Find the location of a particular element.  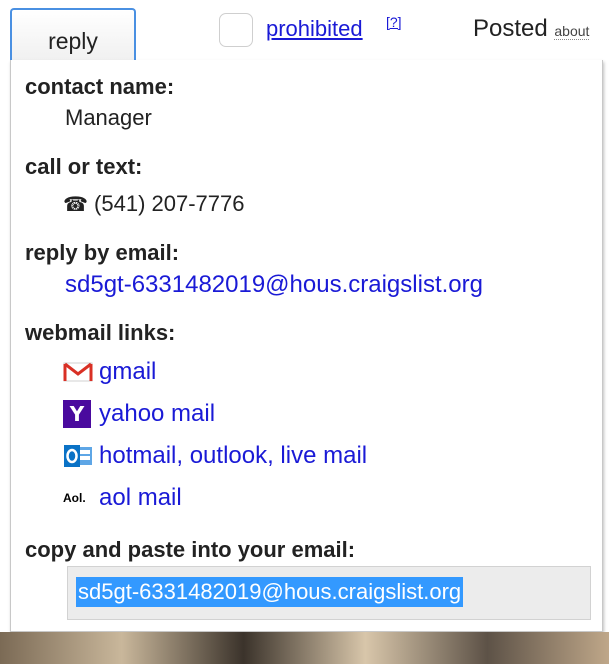

posted-info: Posted about is located at coordinates (531, 29).